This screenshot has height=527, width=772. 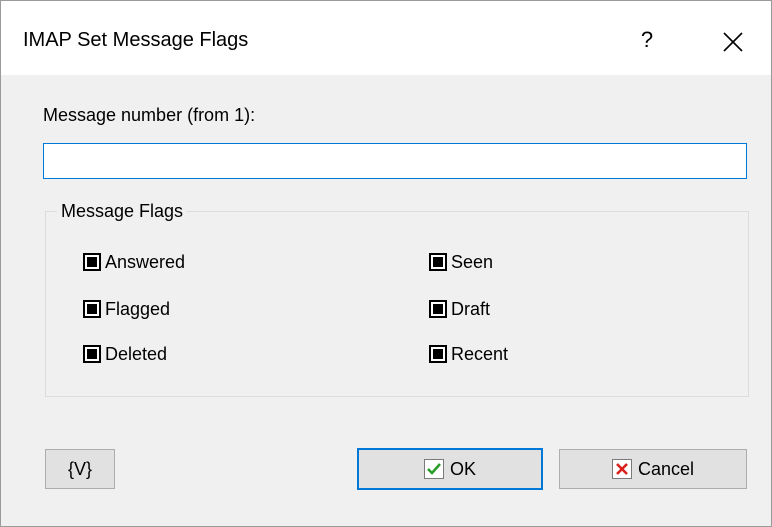 What do you see at coordinates (138, 308) in the screenshot?
I see `checkbox-label: Flagged` at bounding box center [138, 308].